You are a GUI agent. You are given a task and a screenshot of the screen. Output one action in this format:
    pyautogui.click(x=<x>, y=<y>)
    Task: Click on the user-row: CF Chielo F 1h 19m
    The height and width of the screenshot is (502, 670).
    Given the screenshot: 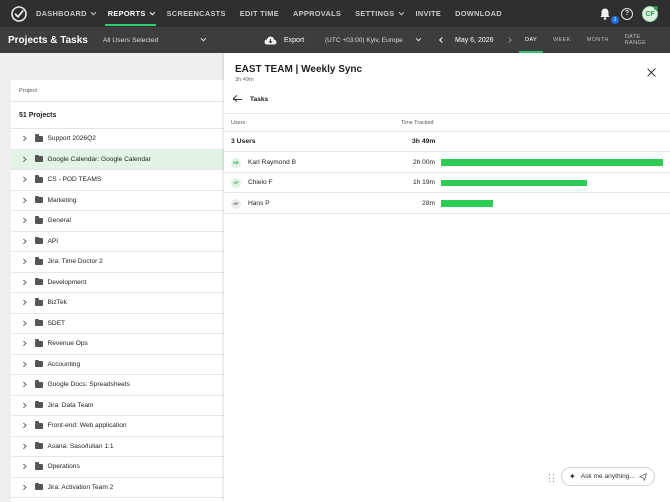 What is the action you would take?
    pyautogui.click(x=447, y=183)
    